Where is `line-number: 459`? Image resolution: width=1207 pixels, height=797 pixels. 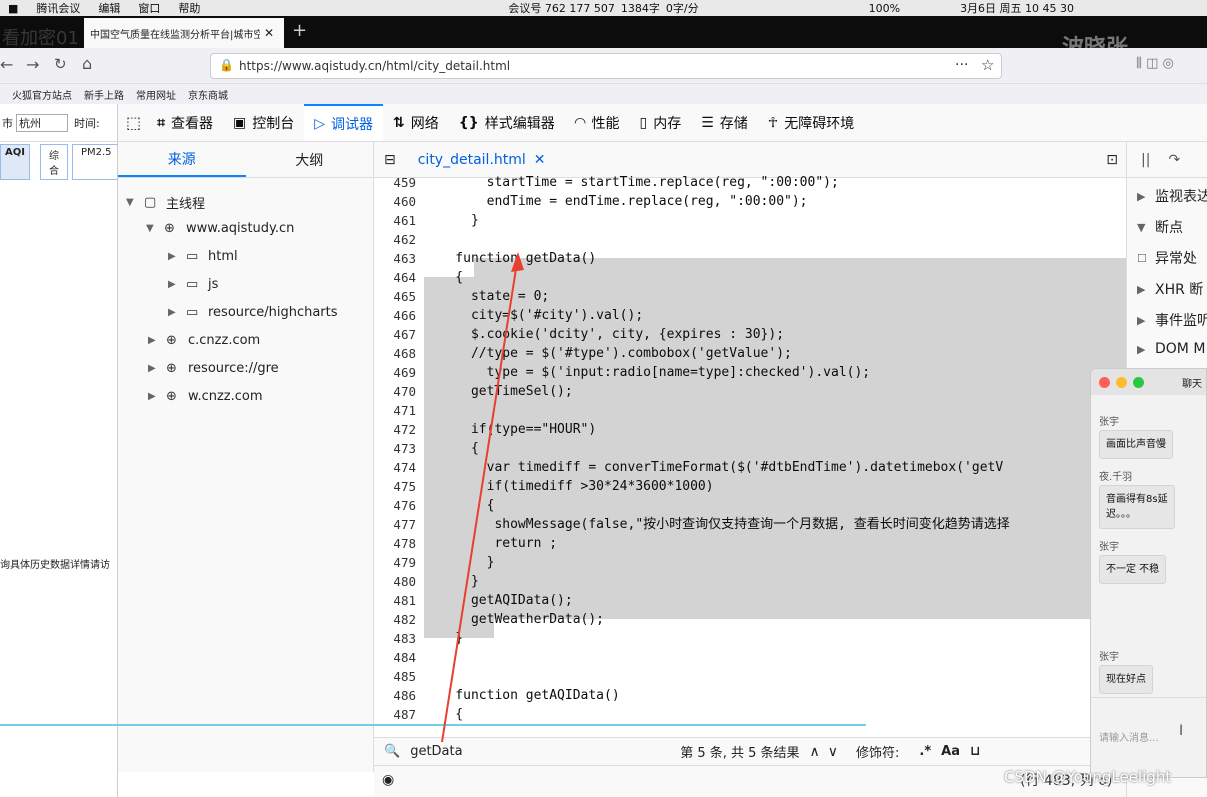
line-number: 459 is located at coordinates (395, 182).